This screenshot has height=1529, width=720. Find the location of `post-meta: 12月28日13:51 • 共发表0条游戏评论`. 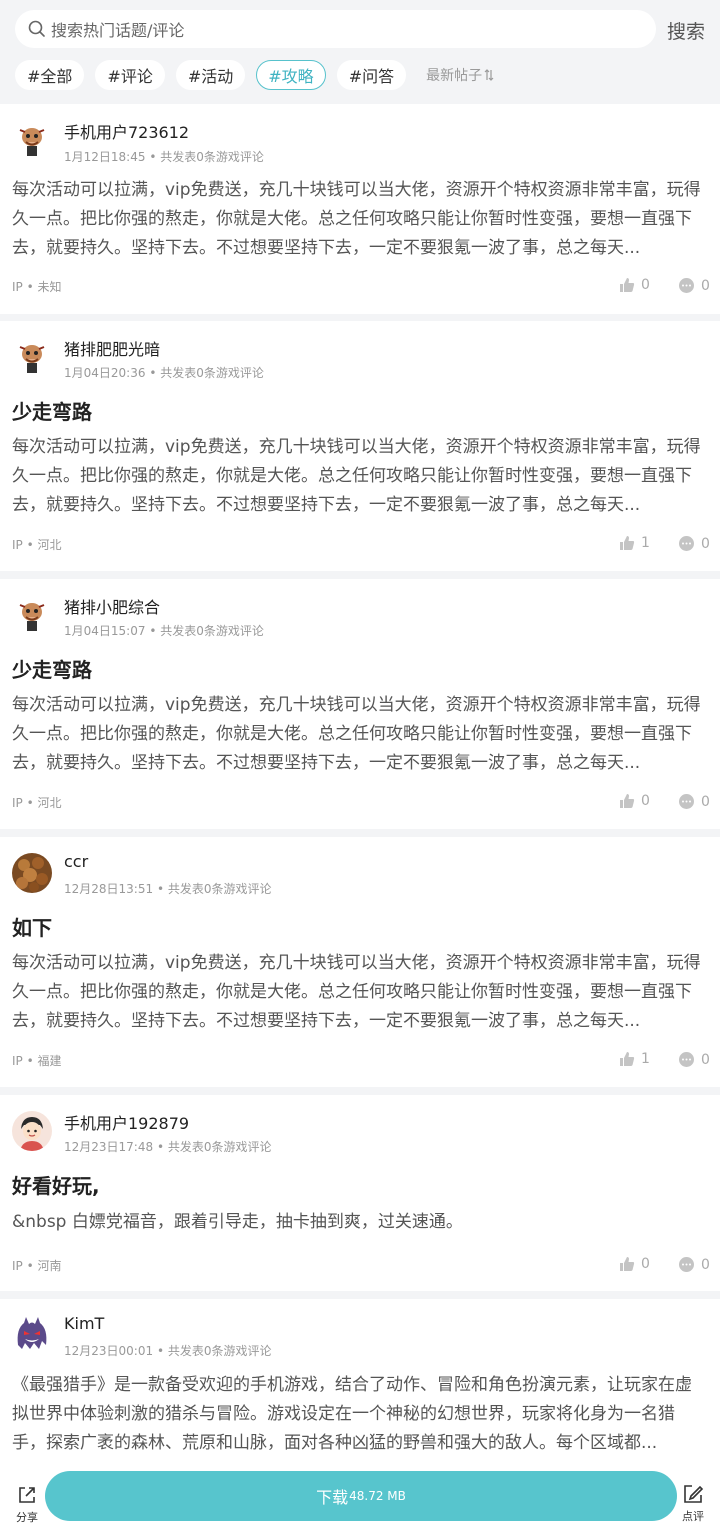

post-meta: 12月28日13:51 • 共发表0条游戏评论 is located at coordinates (167, 888).